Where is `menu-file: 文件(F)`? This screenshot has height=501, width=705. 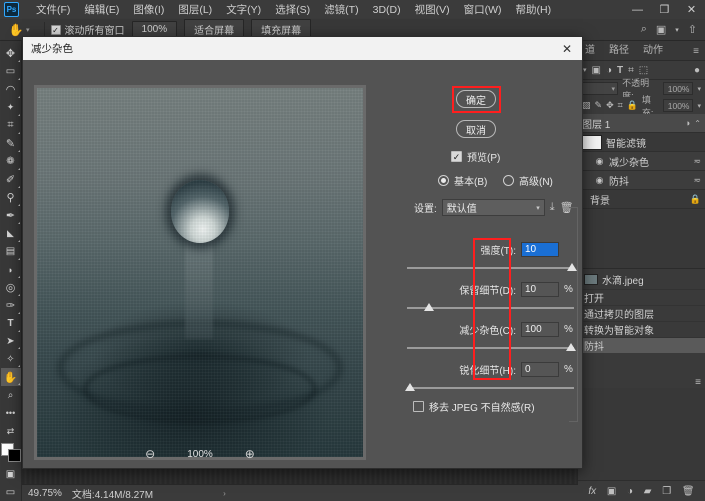
menu-file: 文件(F) is located at coordinates (53, 9).